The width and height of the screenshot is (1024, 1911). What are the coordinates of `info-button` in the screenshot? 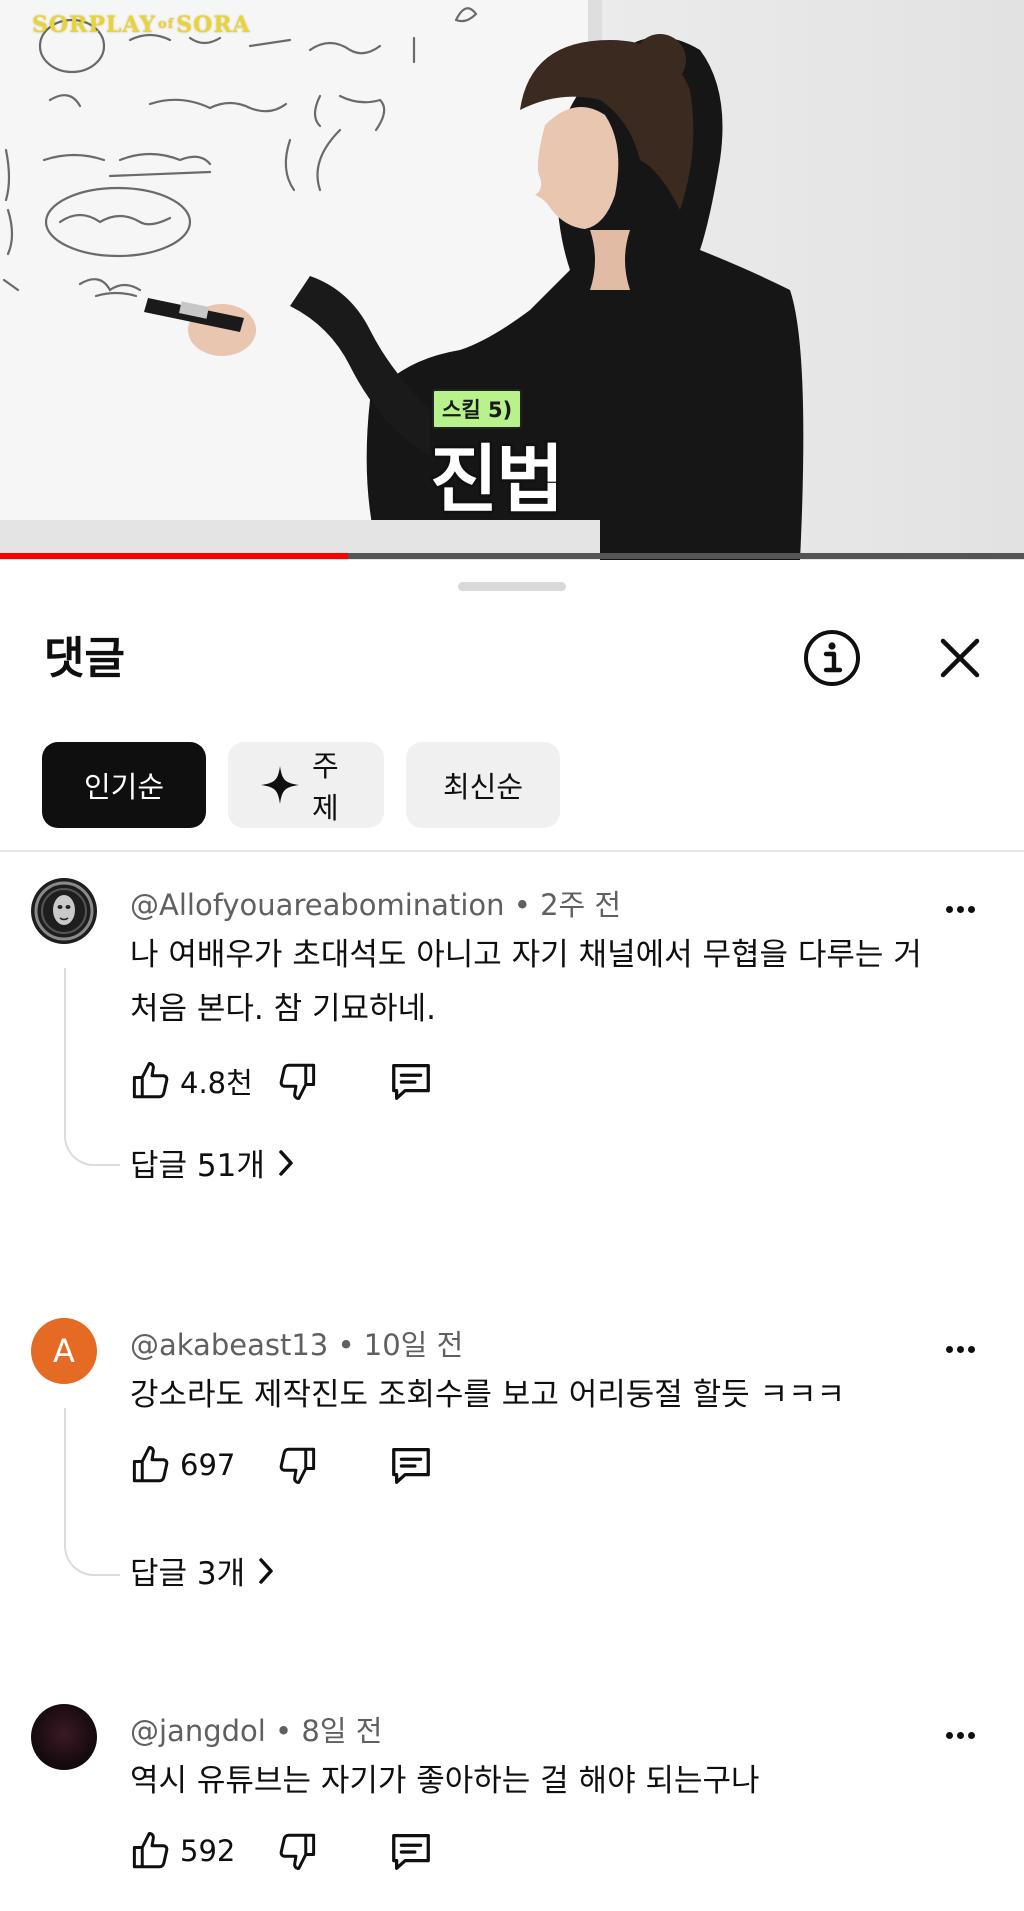 It's located at (832, 658).